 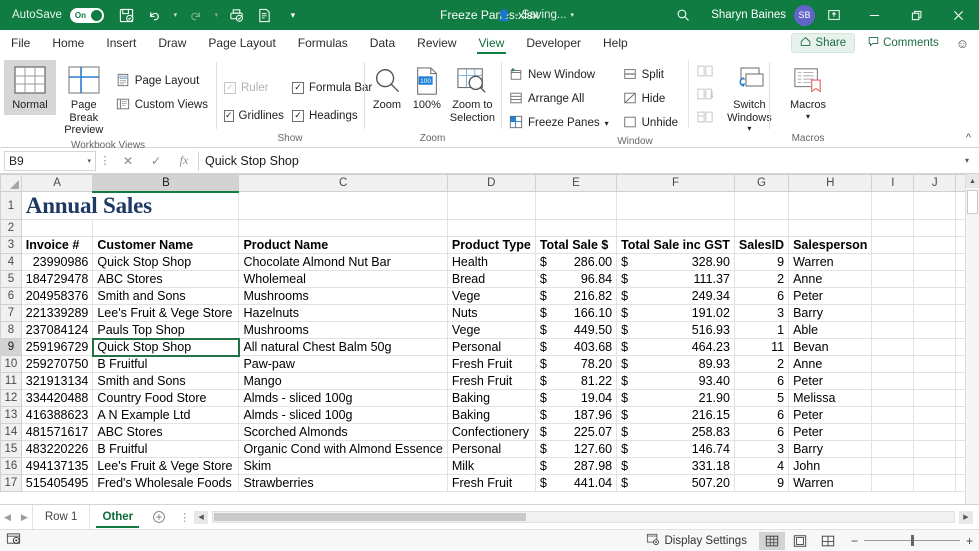 What do you see at coordinates (252, 116) in the screenshot?
I see `gridlines-checkbox: ✓ Gridlines` at bounding box center [252, 116].